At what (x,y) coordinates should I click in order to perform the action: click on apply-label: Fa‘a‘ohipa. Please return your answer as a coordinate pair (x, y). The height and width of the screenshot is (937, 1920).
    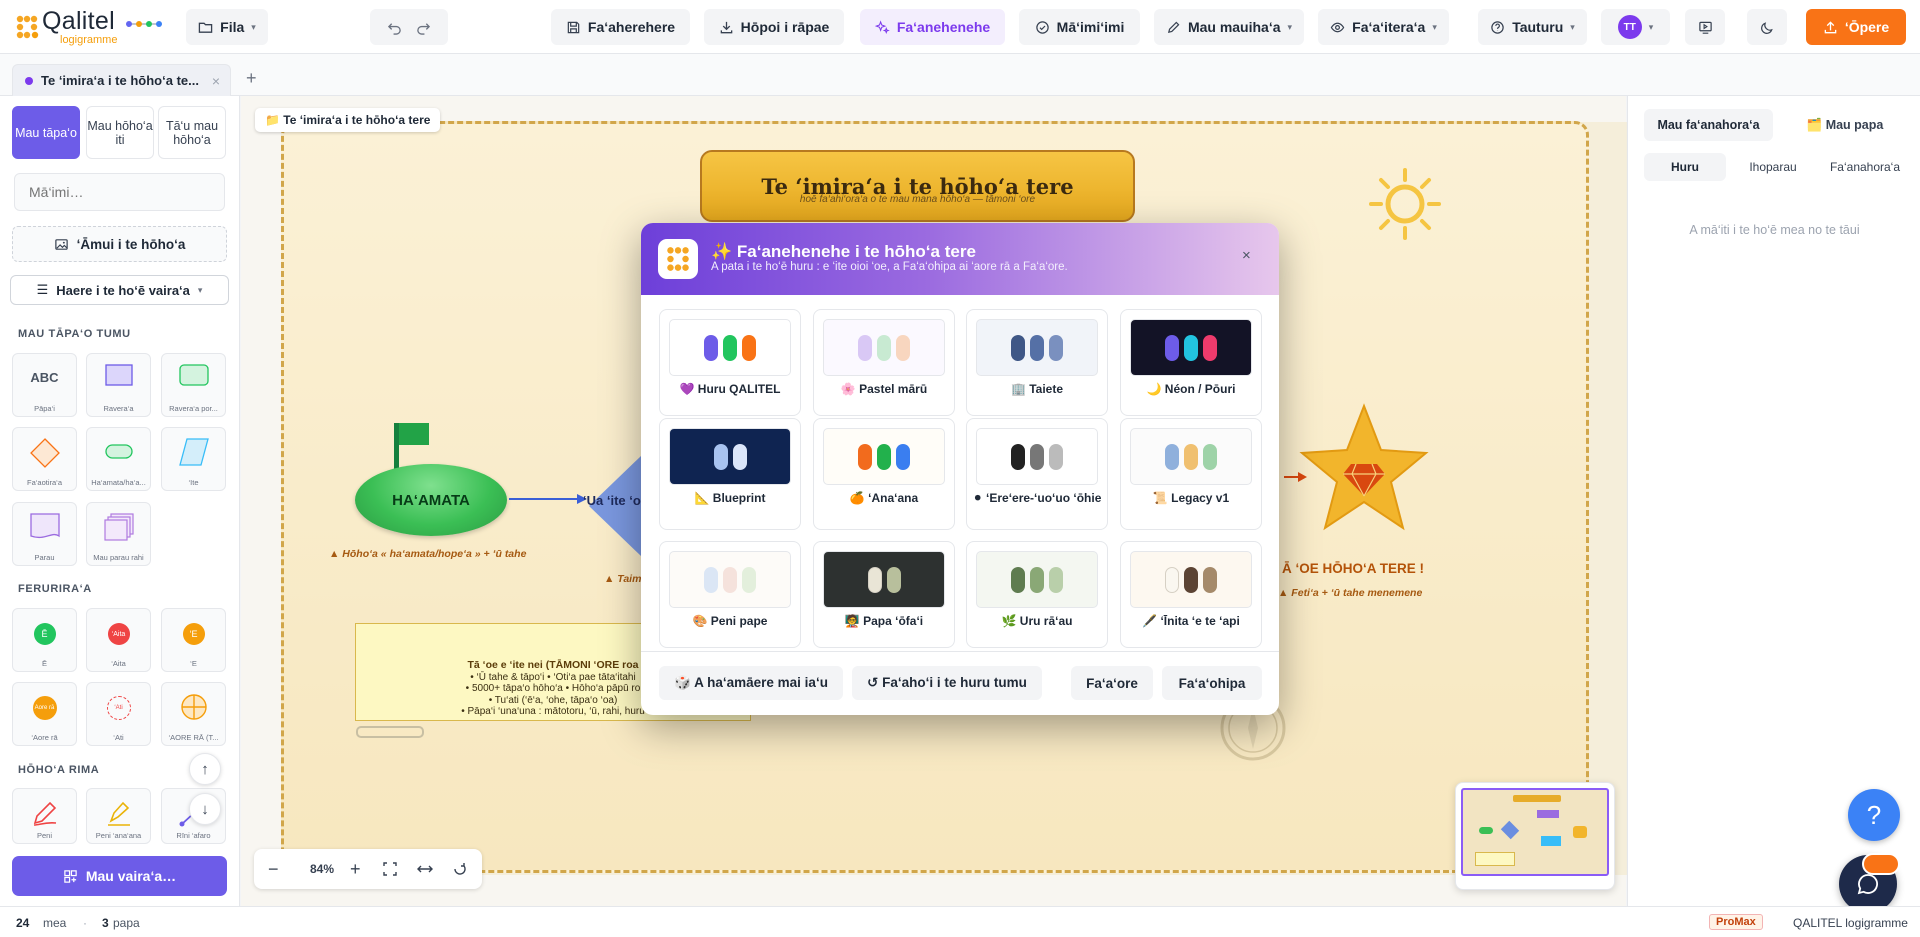
    Looking at the image, I should click on (1212, 683).